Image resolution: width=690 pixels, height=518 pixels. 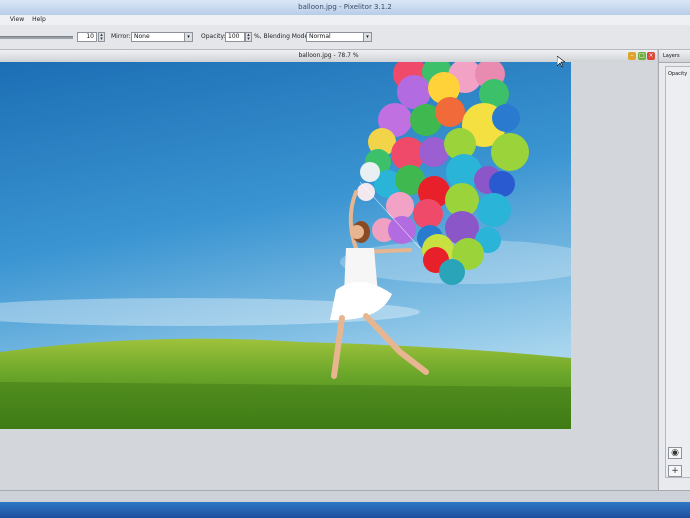 I want to click on mouse-cursor-icon, so click(x=561, y=62).